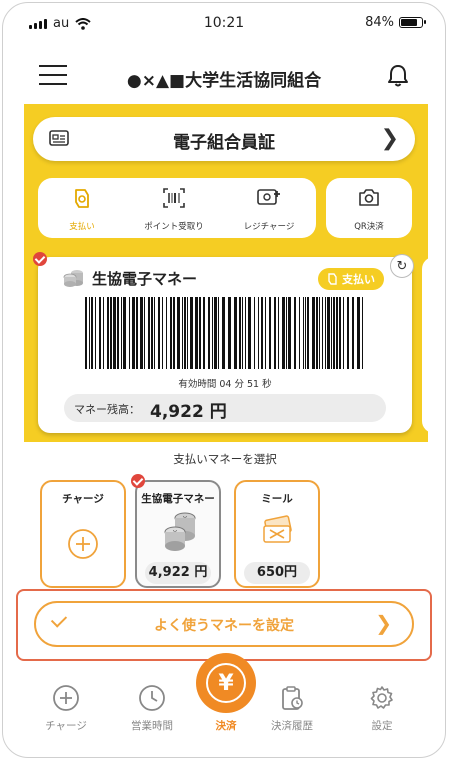 This screenshot has height=762, width=450. What do you see at coordinates (152, 726) in the screenshot?
I see `nav-hours-label: 営業時間` at bounding box center [152, 726].